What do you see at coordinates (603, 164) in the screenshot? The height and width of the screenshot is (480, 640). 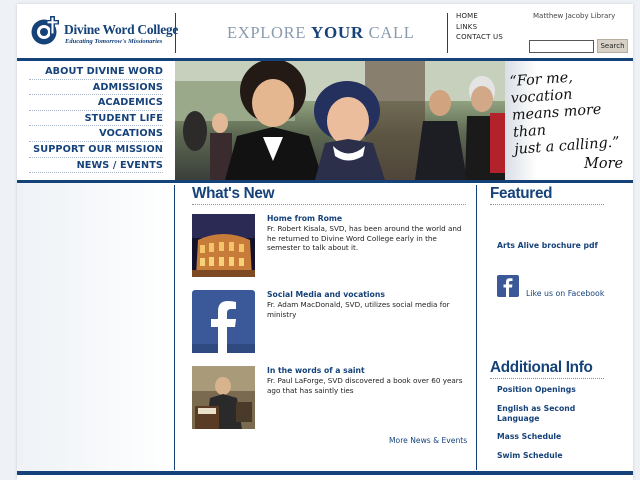 I see `banner-more-link: More` at bounding box center [603, 164].